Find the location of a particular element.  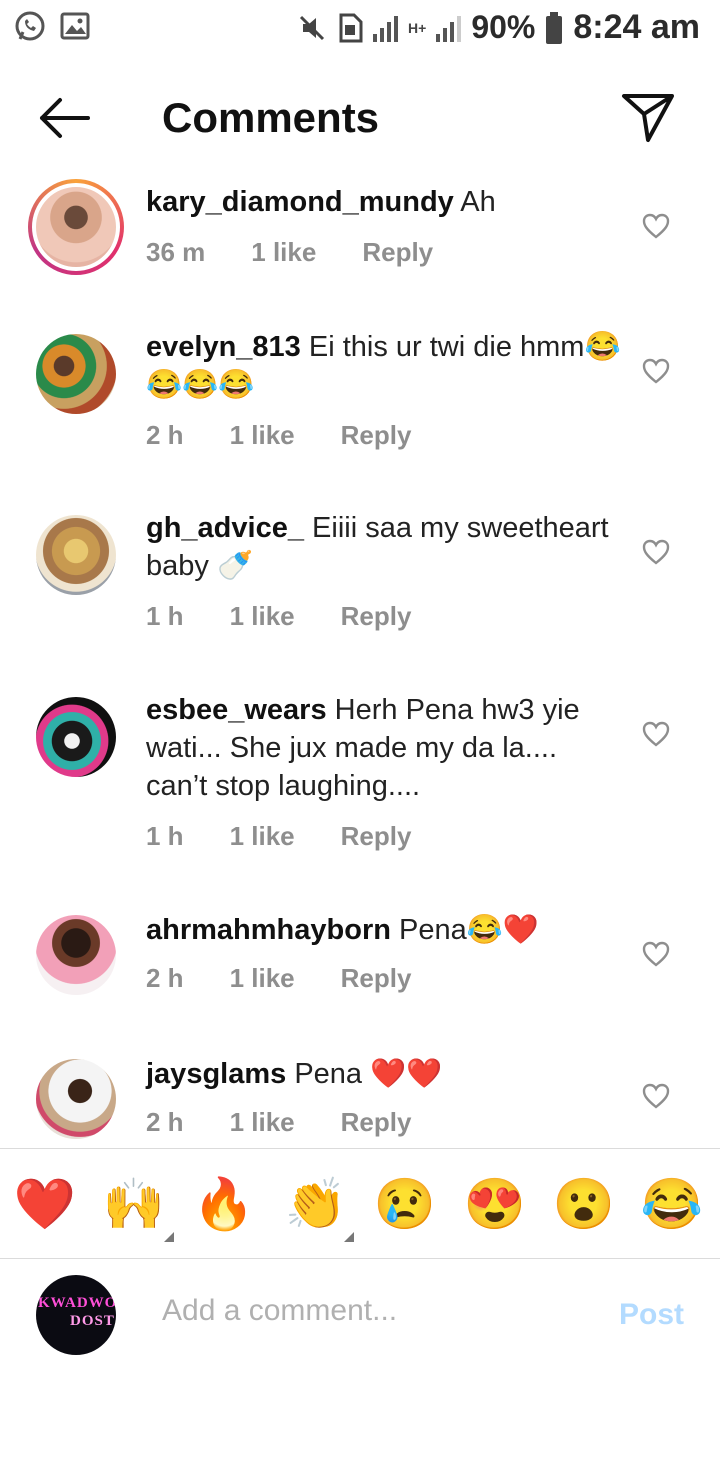

network-type-label: H+ is located at coordinates (417, 27).